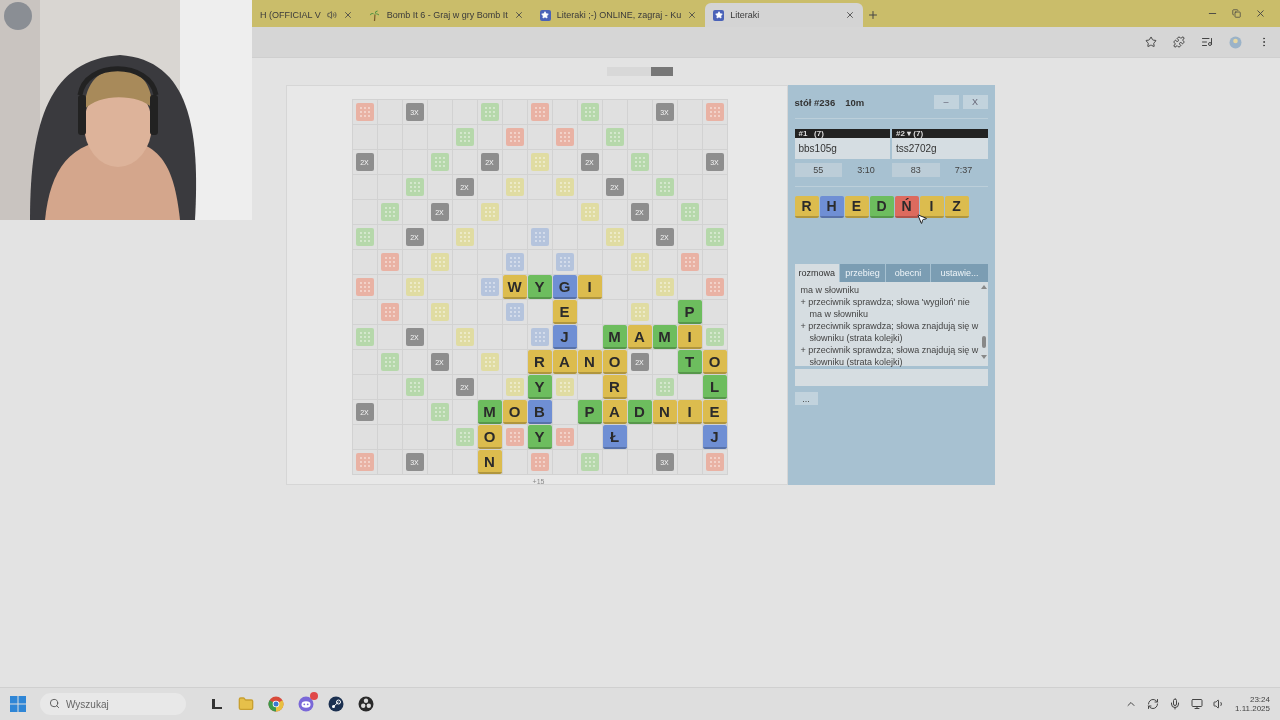 The height and width of the screenshot is (720, 1280). I want to click on window-button: X, so click(975, 102).